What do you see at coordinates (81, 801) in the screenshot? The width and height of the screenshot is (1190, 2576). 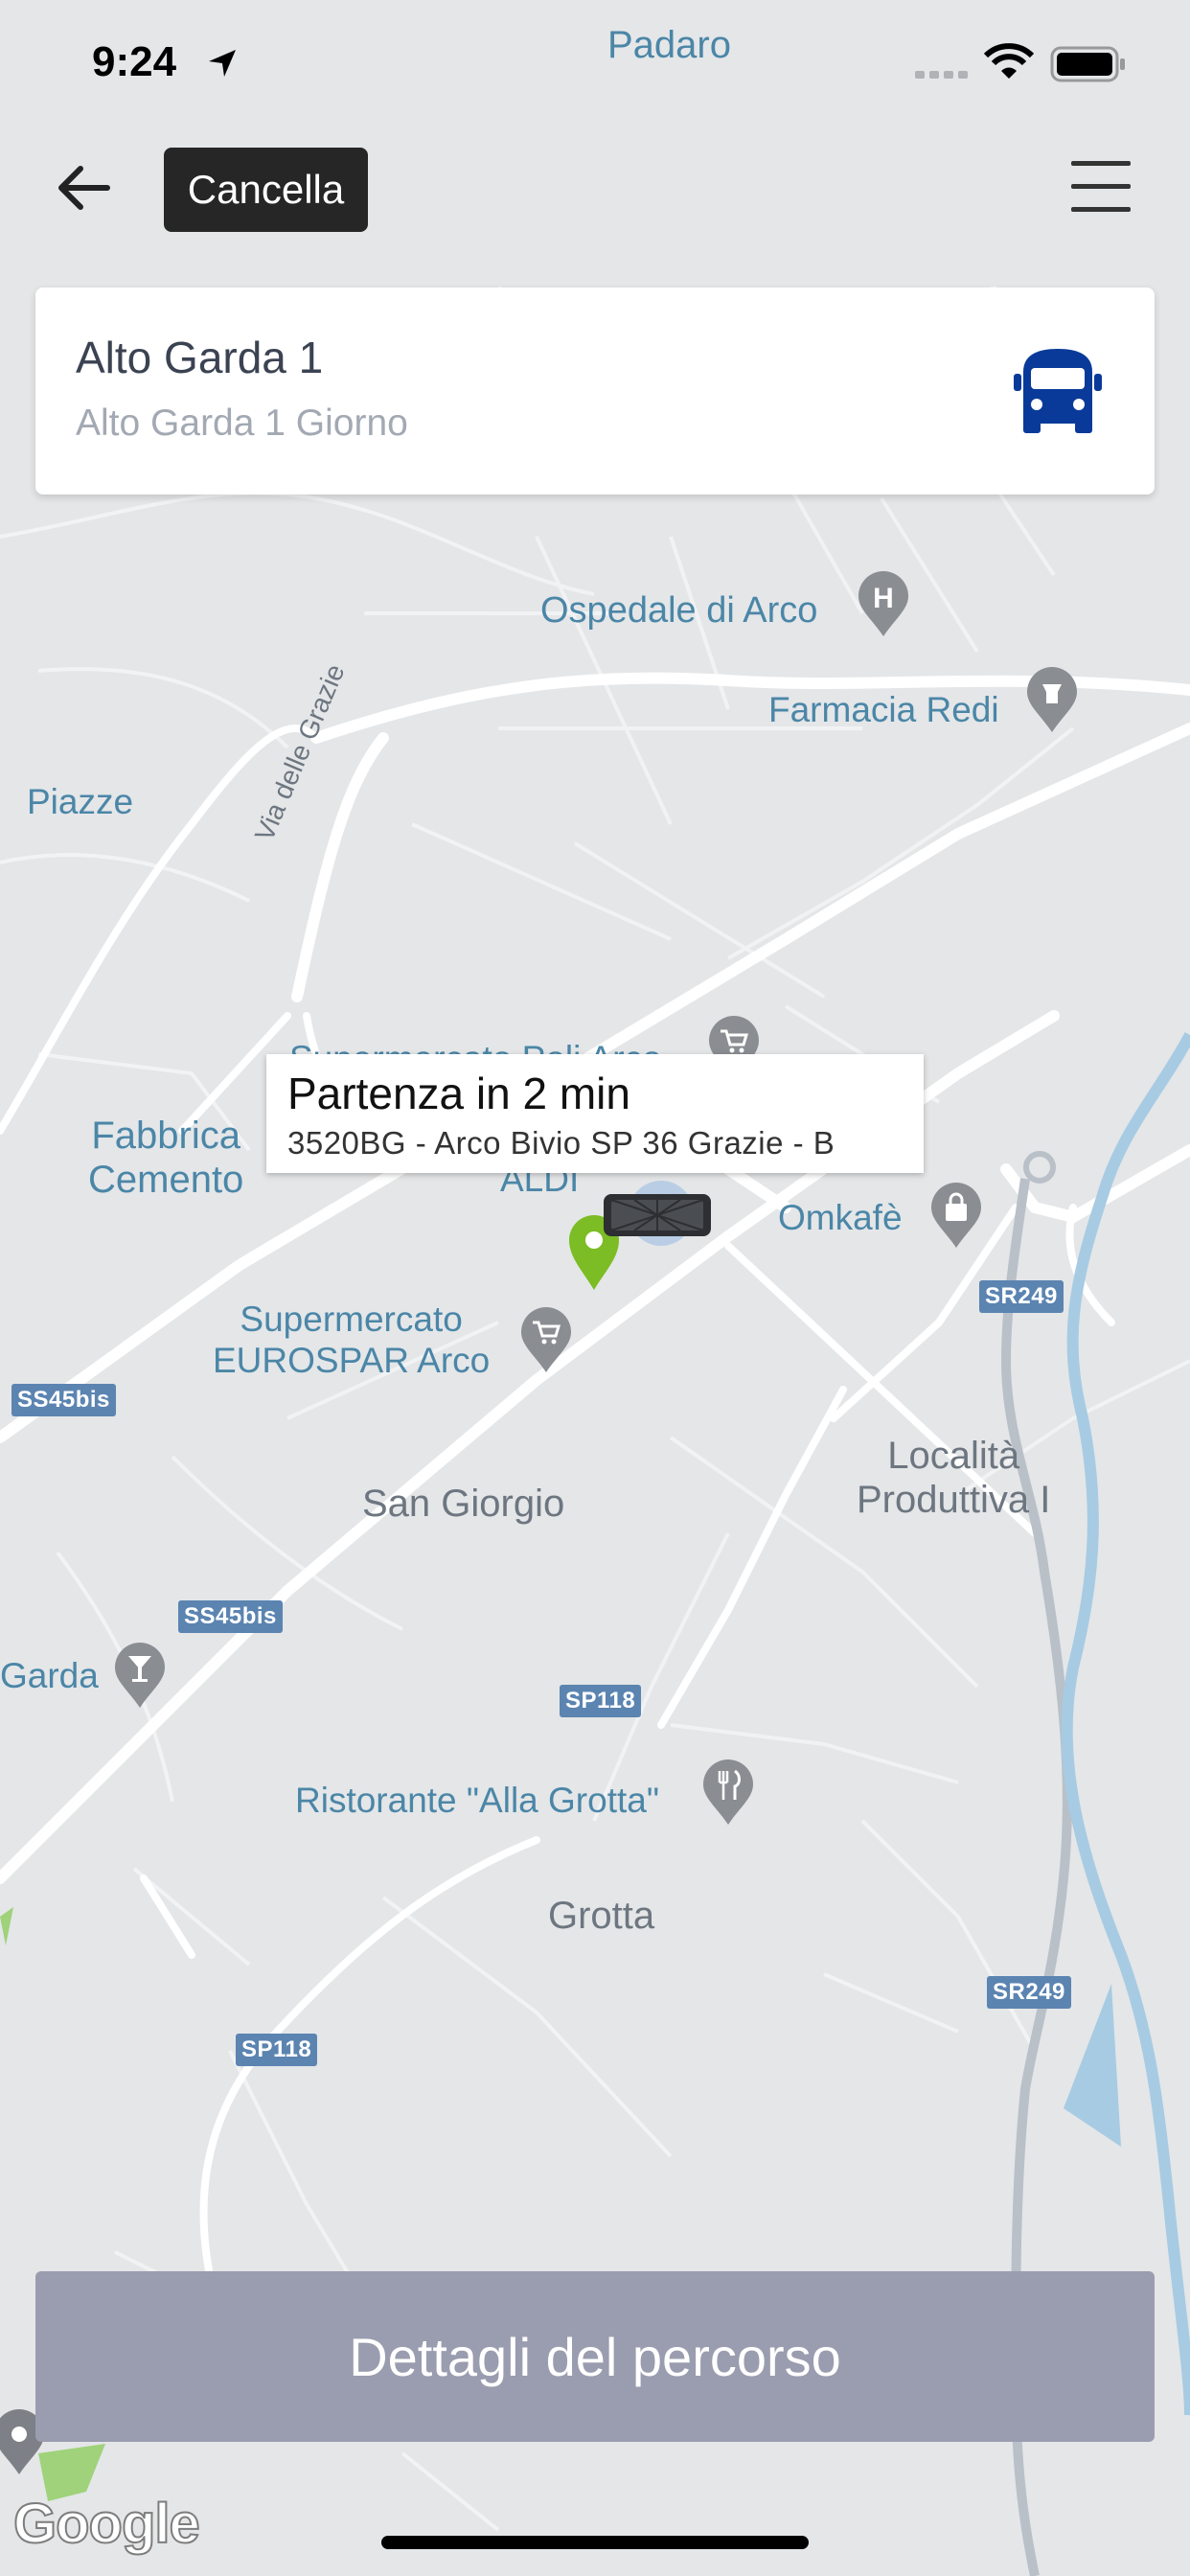 I see `map-label-piazze: Piazze` at bounding box center [81, 801].